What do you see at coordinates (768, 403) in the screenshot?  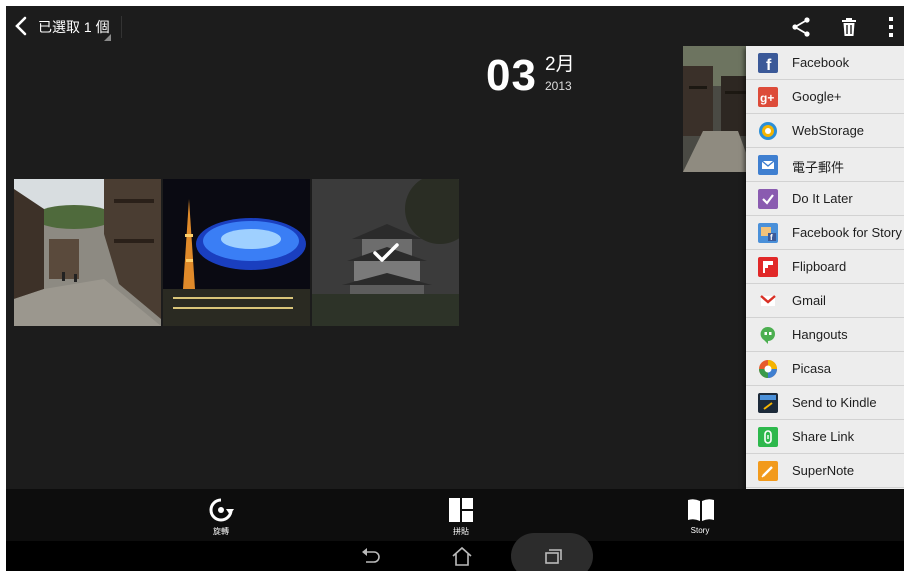 I see `kindle-icon` at bounding box center [768, 403].